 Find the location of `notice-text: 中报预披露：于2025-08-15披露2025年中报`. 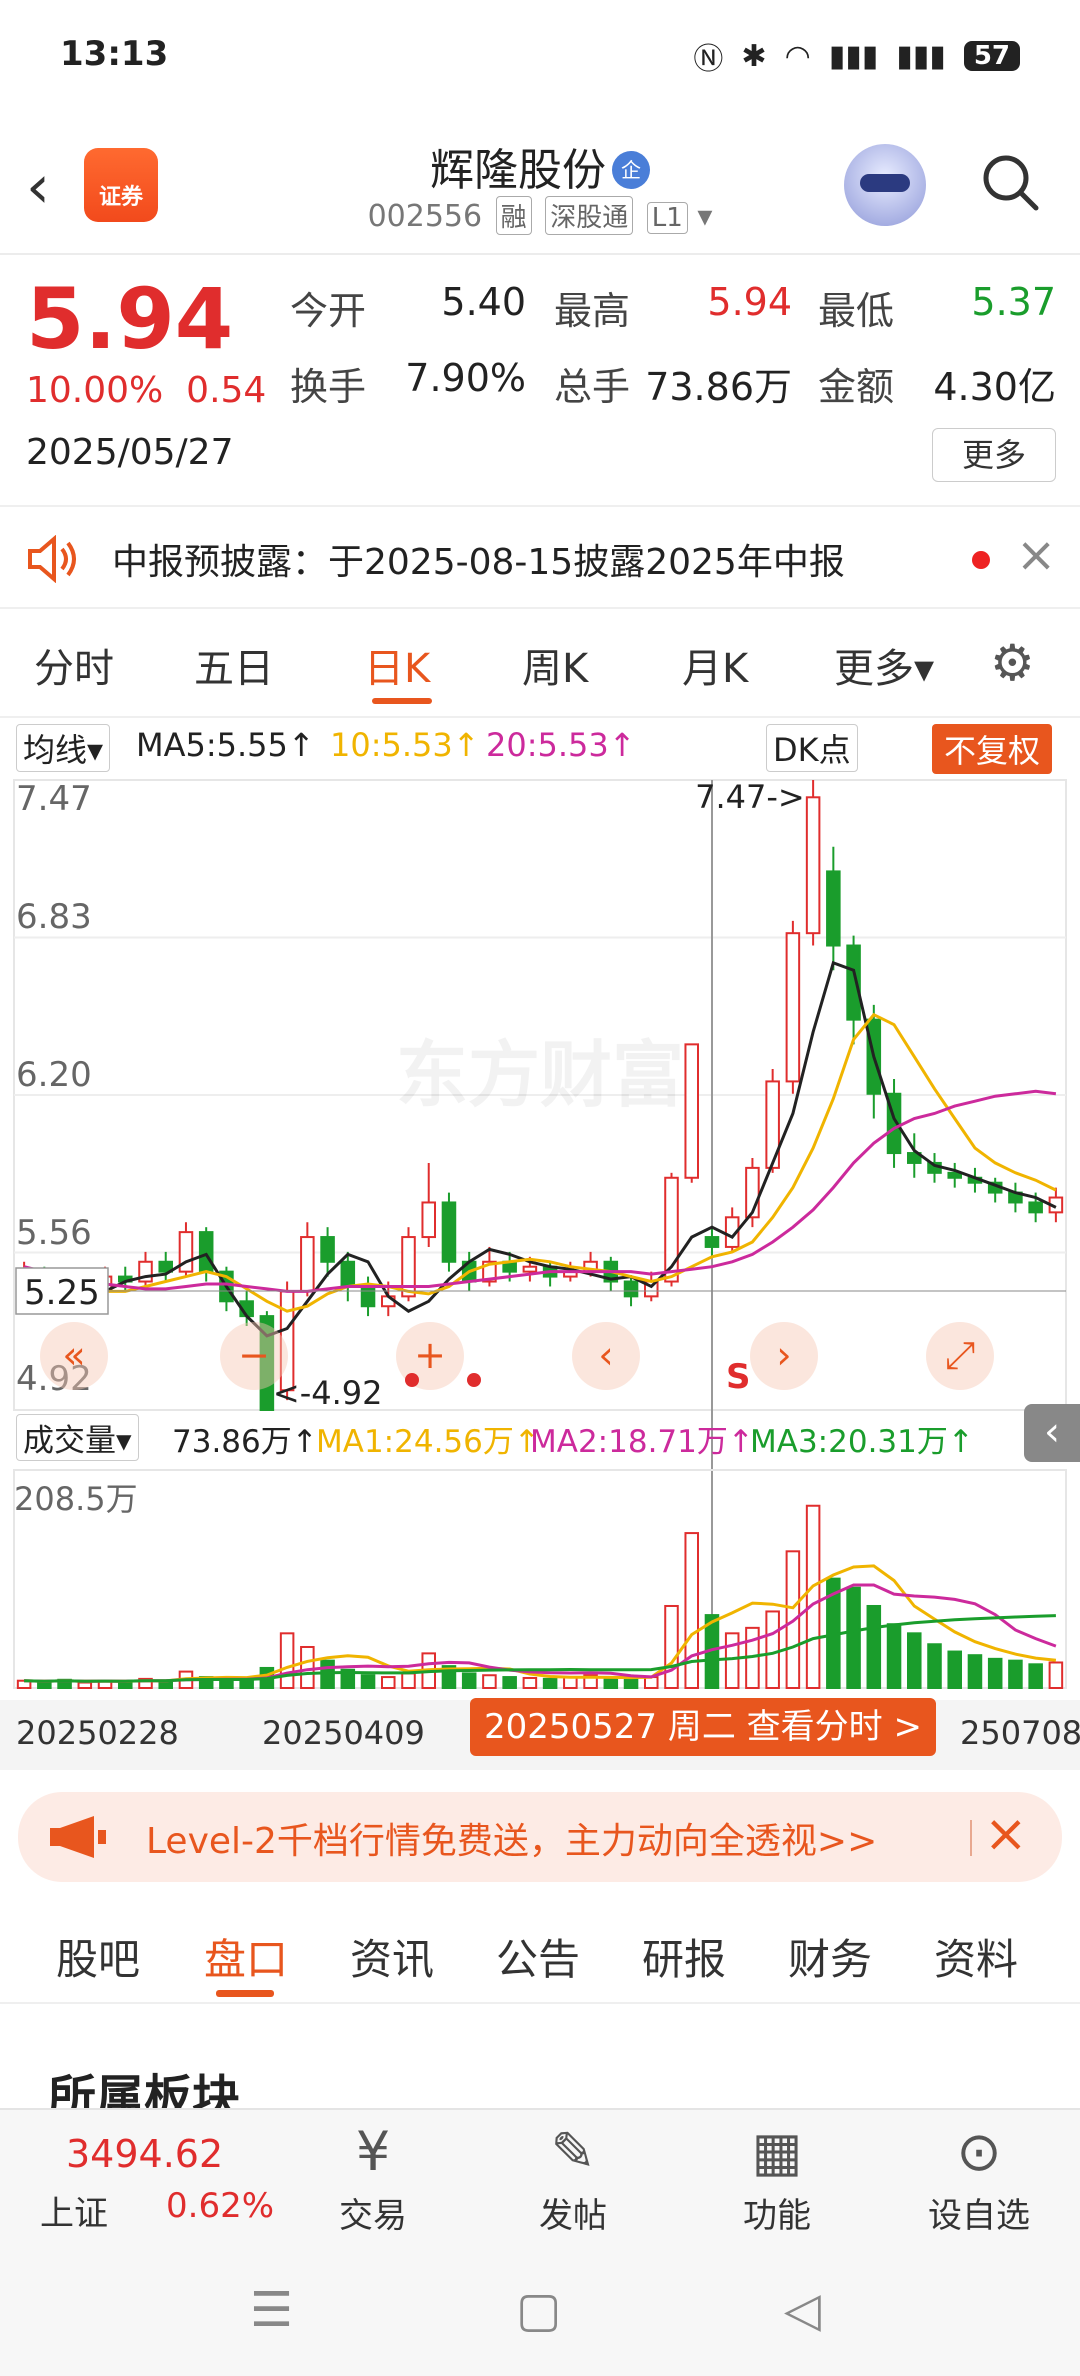

notice-text: 中报预披露：于2025-08-15披露2025年中报 is located at coordinates (478, 562).